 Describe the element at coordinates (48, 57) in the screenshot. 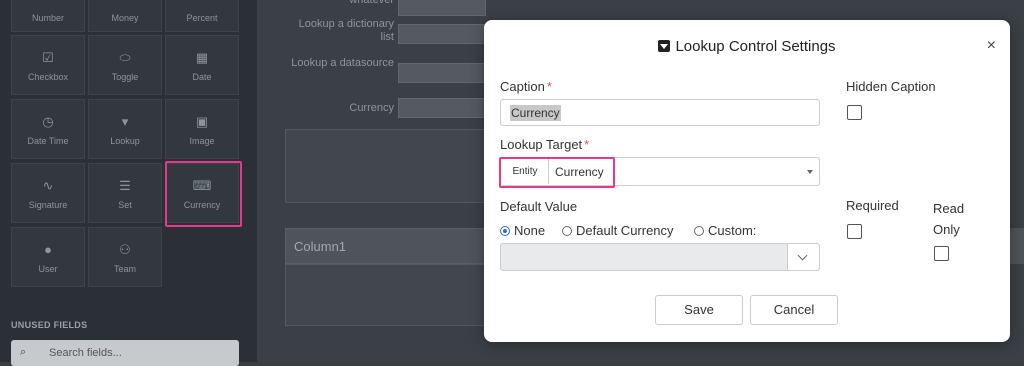

I see `checkbox-icon: ☑` at that location.